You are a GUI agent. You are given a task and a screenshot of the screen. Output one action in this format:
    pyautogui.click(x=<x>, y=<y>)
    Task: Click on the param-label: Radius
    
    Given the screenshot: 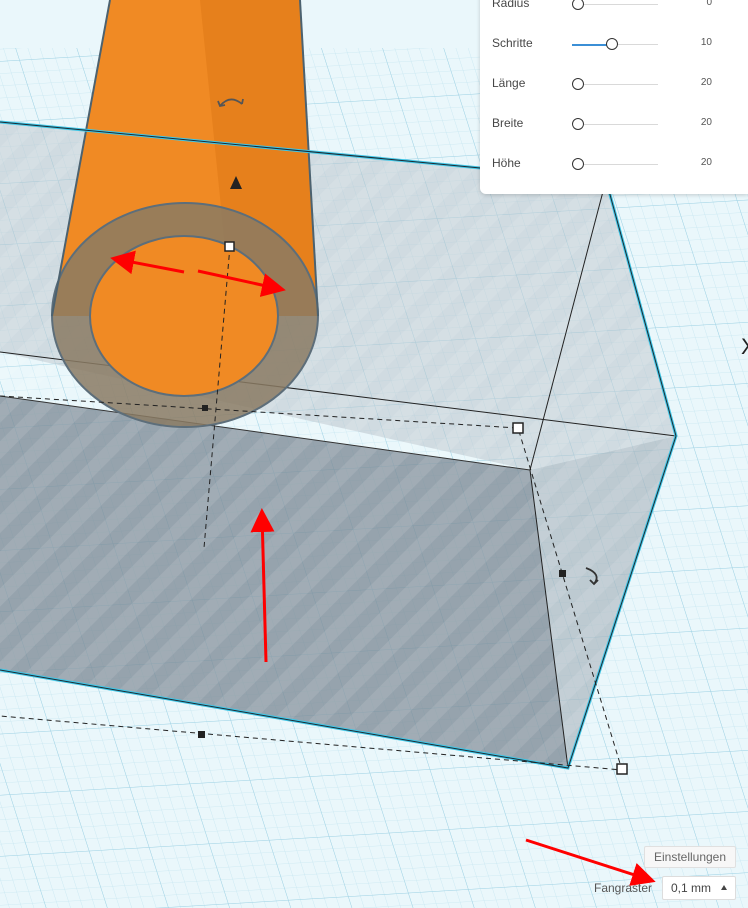 What is the action you would take?
    pyautogui.click(x=511, y=5)
    